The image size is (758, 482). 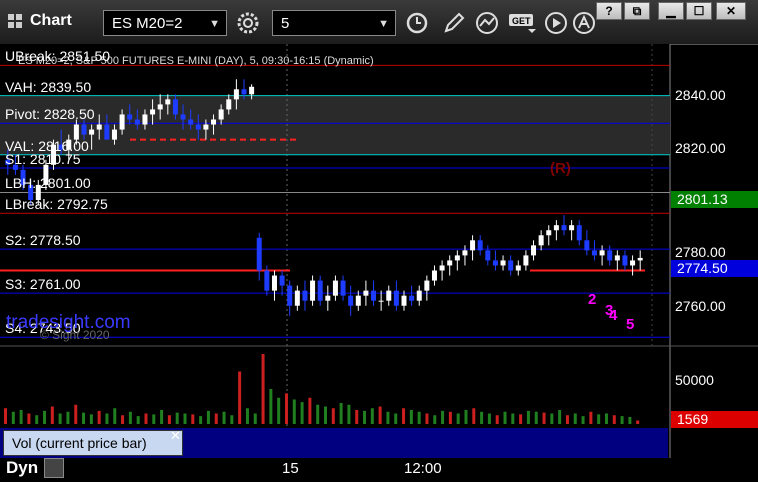 What do you see at coordinates (175, 436) in the screenshot?
I see `close-icon: ✕` at bounding box center [175, 436].